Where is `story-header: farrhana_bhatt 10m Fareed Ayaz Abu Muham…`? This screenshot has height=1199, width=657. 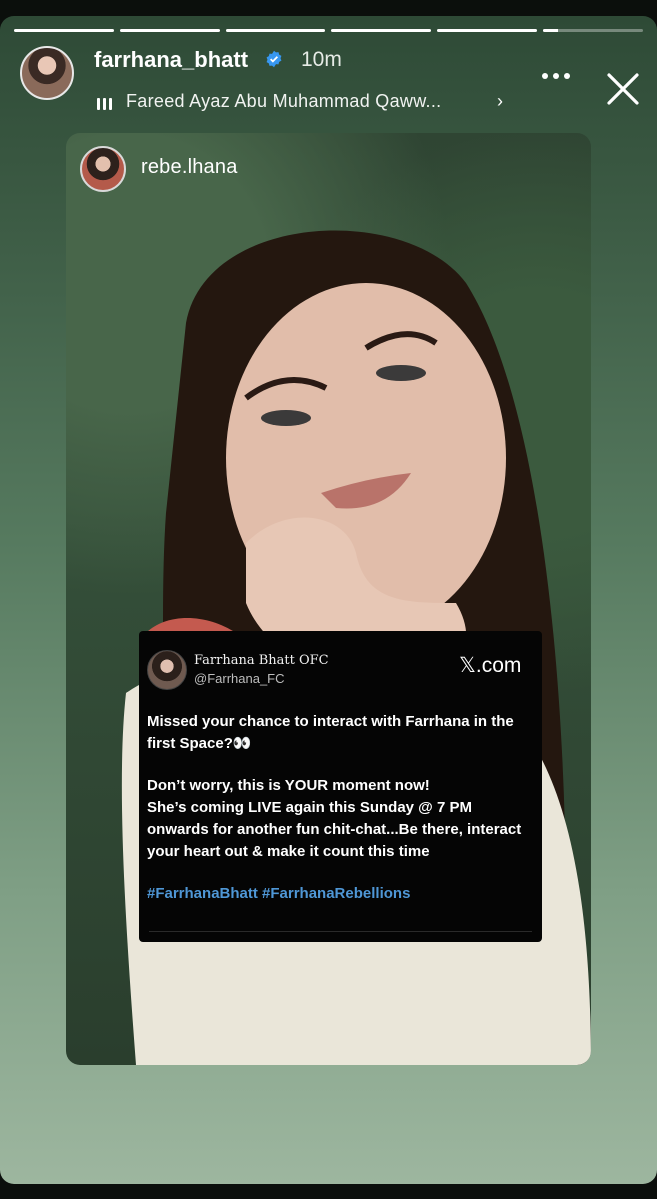
story-header: farrhana_bhatt 10m Fareed Ayaz Abu Muham… is located at coordinates (330, 78).